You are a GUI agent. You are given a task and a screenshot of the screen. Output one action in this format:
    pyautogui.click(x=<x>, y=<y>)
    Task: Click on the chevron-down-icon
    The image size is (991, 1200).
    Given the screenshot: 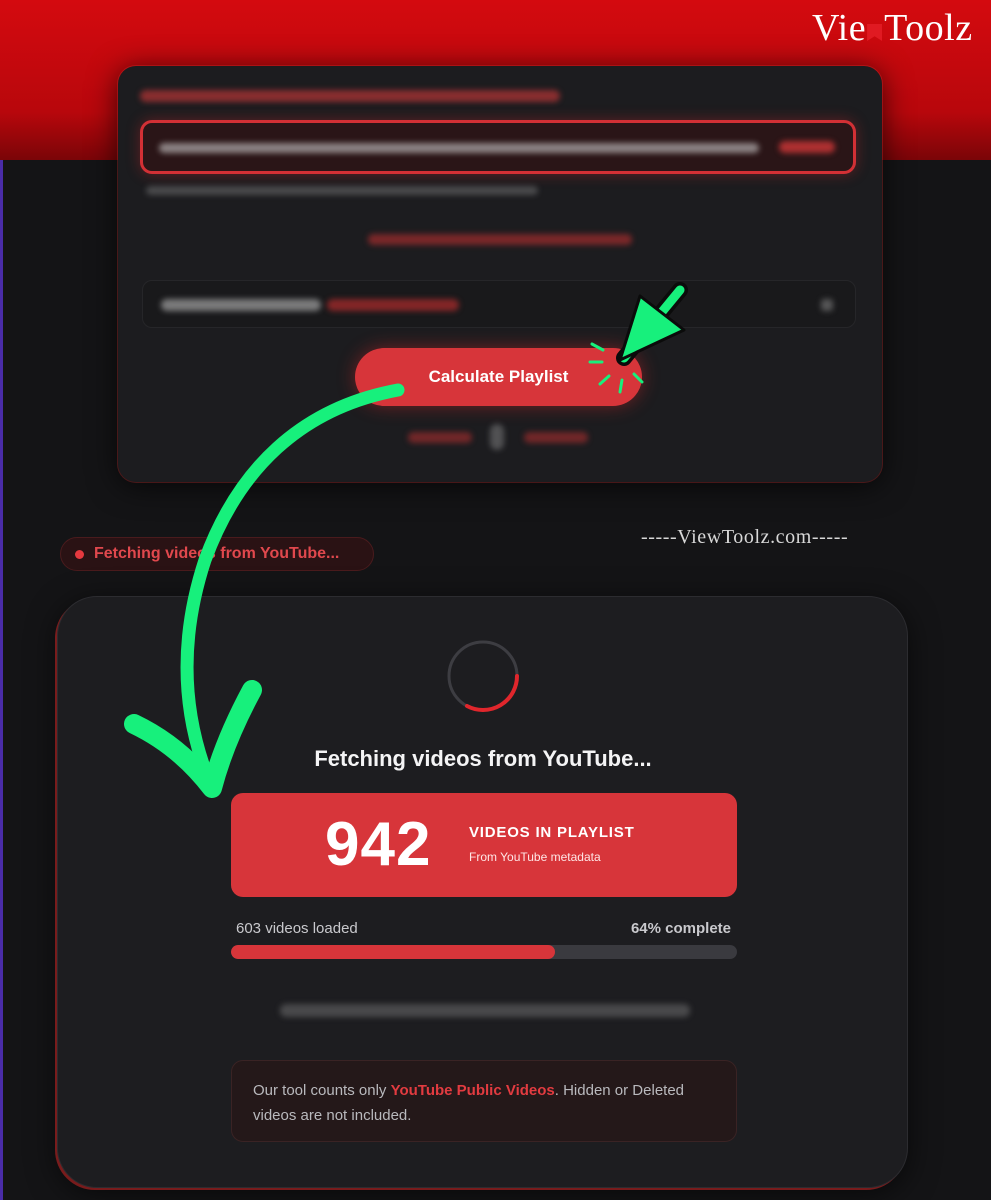 What is the action you would take?
    pyautogui.click(x=827, y=305)
    